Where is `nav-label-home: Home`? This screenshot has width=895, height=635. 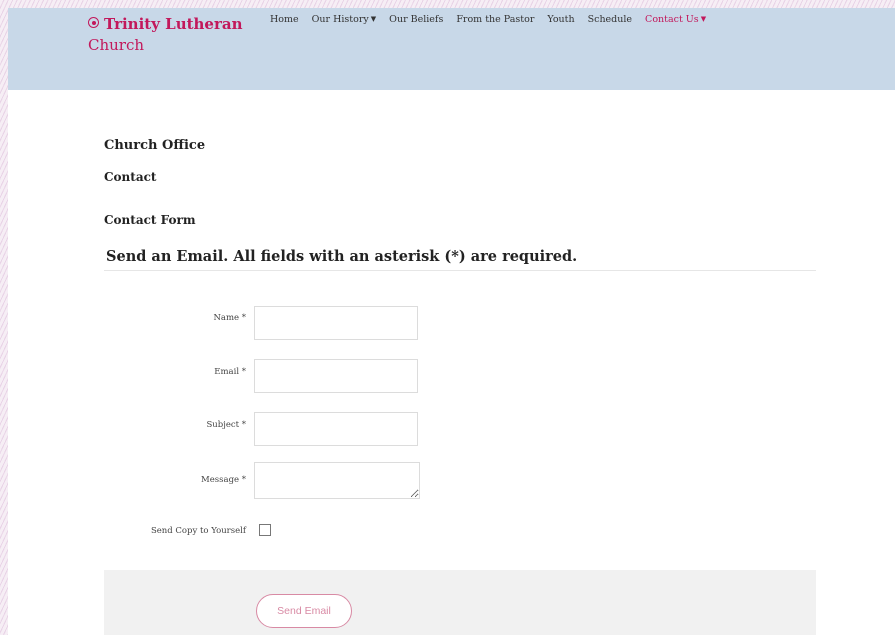
nav-label-home: Home is located at coordinates (284, 19).